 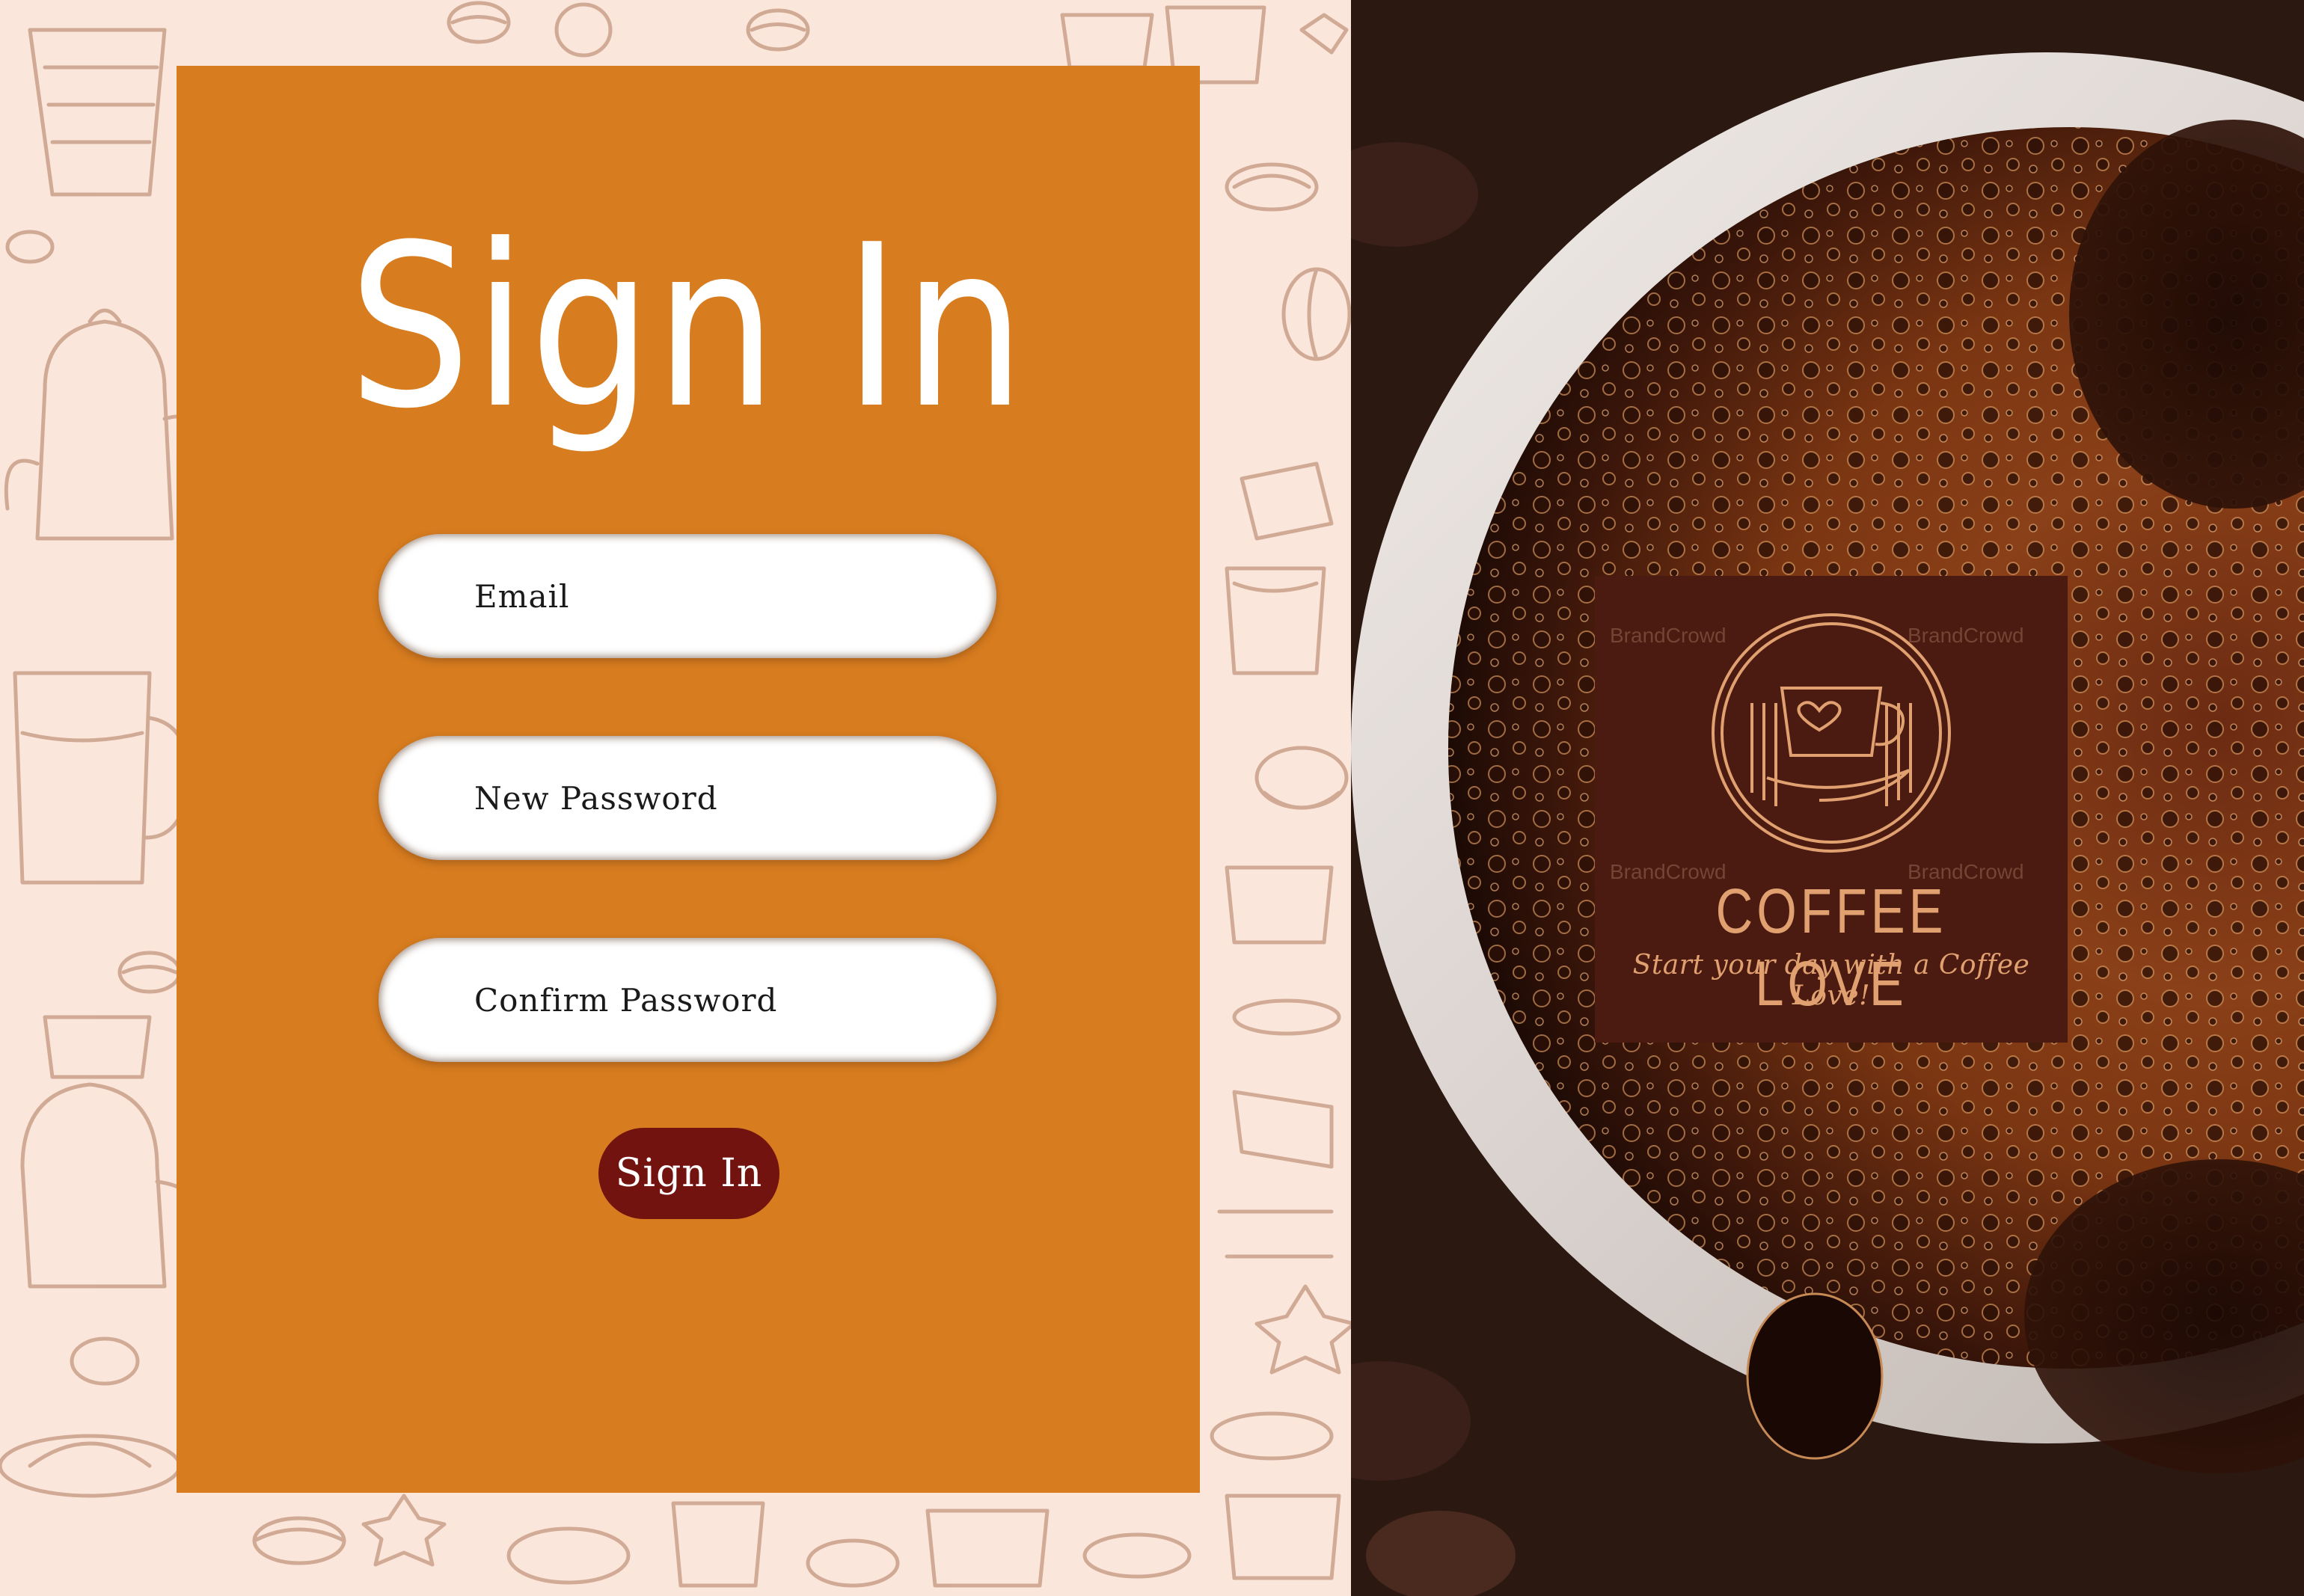 What do you see at coordinates (688, 327) in the screenshot?
I see `signin-title: Sign In` at bounding box center [688, 327].